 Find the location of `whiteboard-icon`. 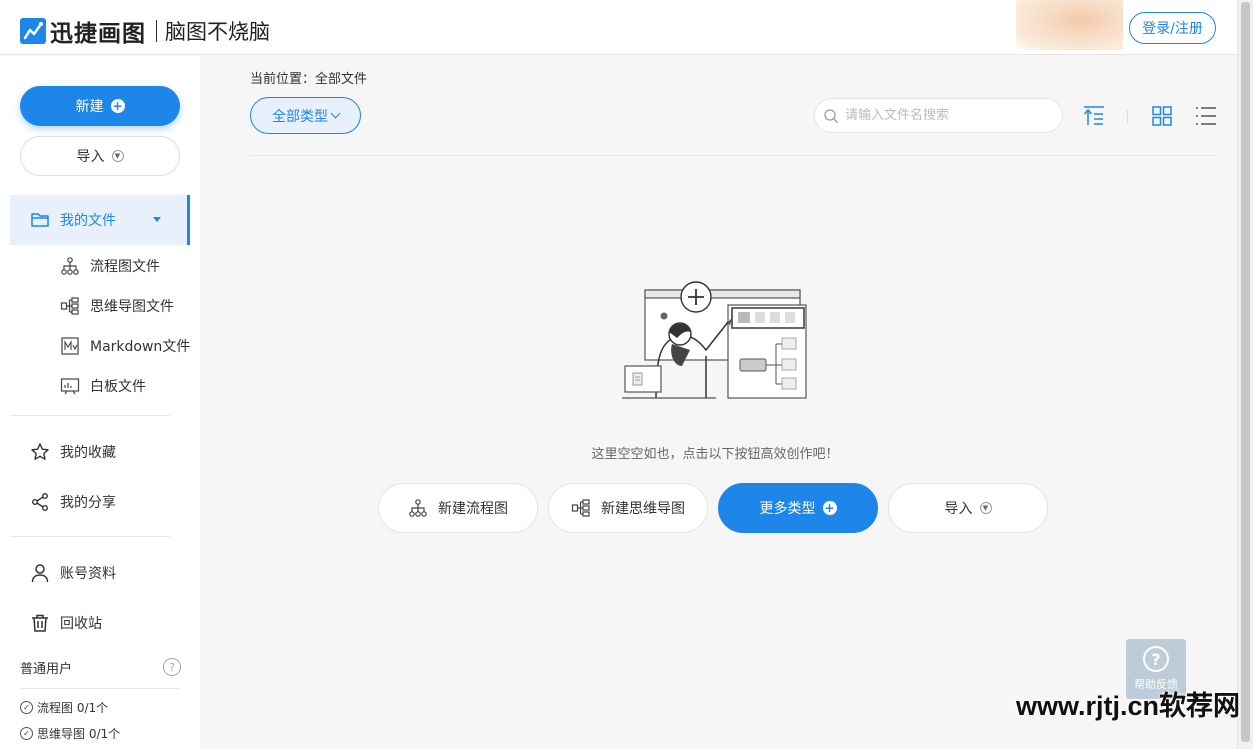

whiteboard-icon is located at coordinates (70, 386).